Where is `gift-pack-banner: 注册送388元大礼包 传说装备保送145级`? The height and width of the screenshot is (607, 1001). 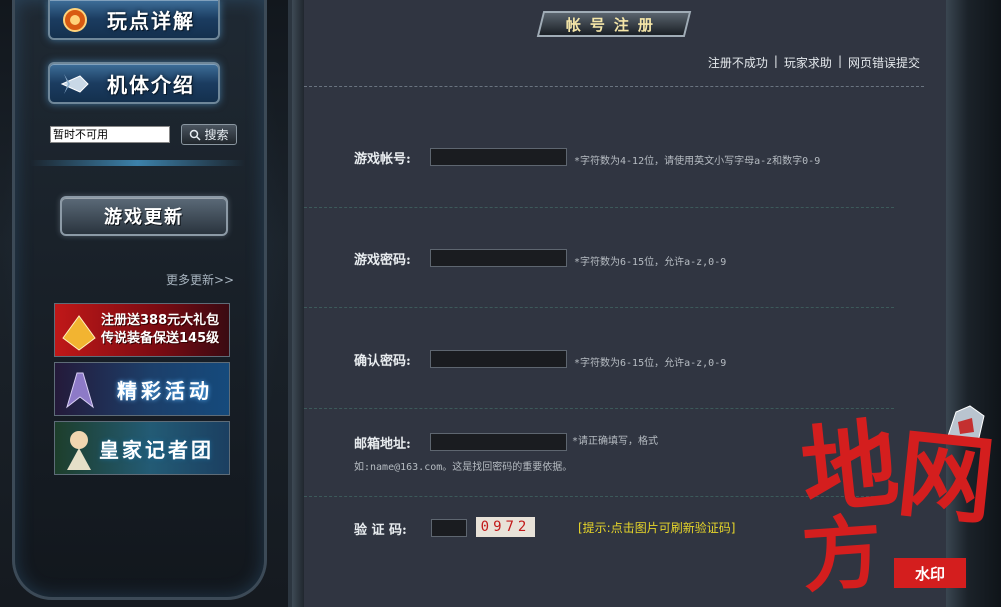
gift-pack-banner: 注册送388元大礼包 传说装备保送145级 is located at coordinates (142, 330).